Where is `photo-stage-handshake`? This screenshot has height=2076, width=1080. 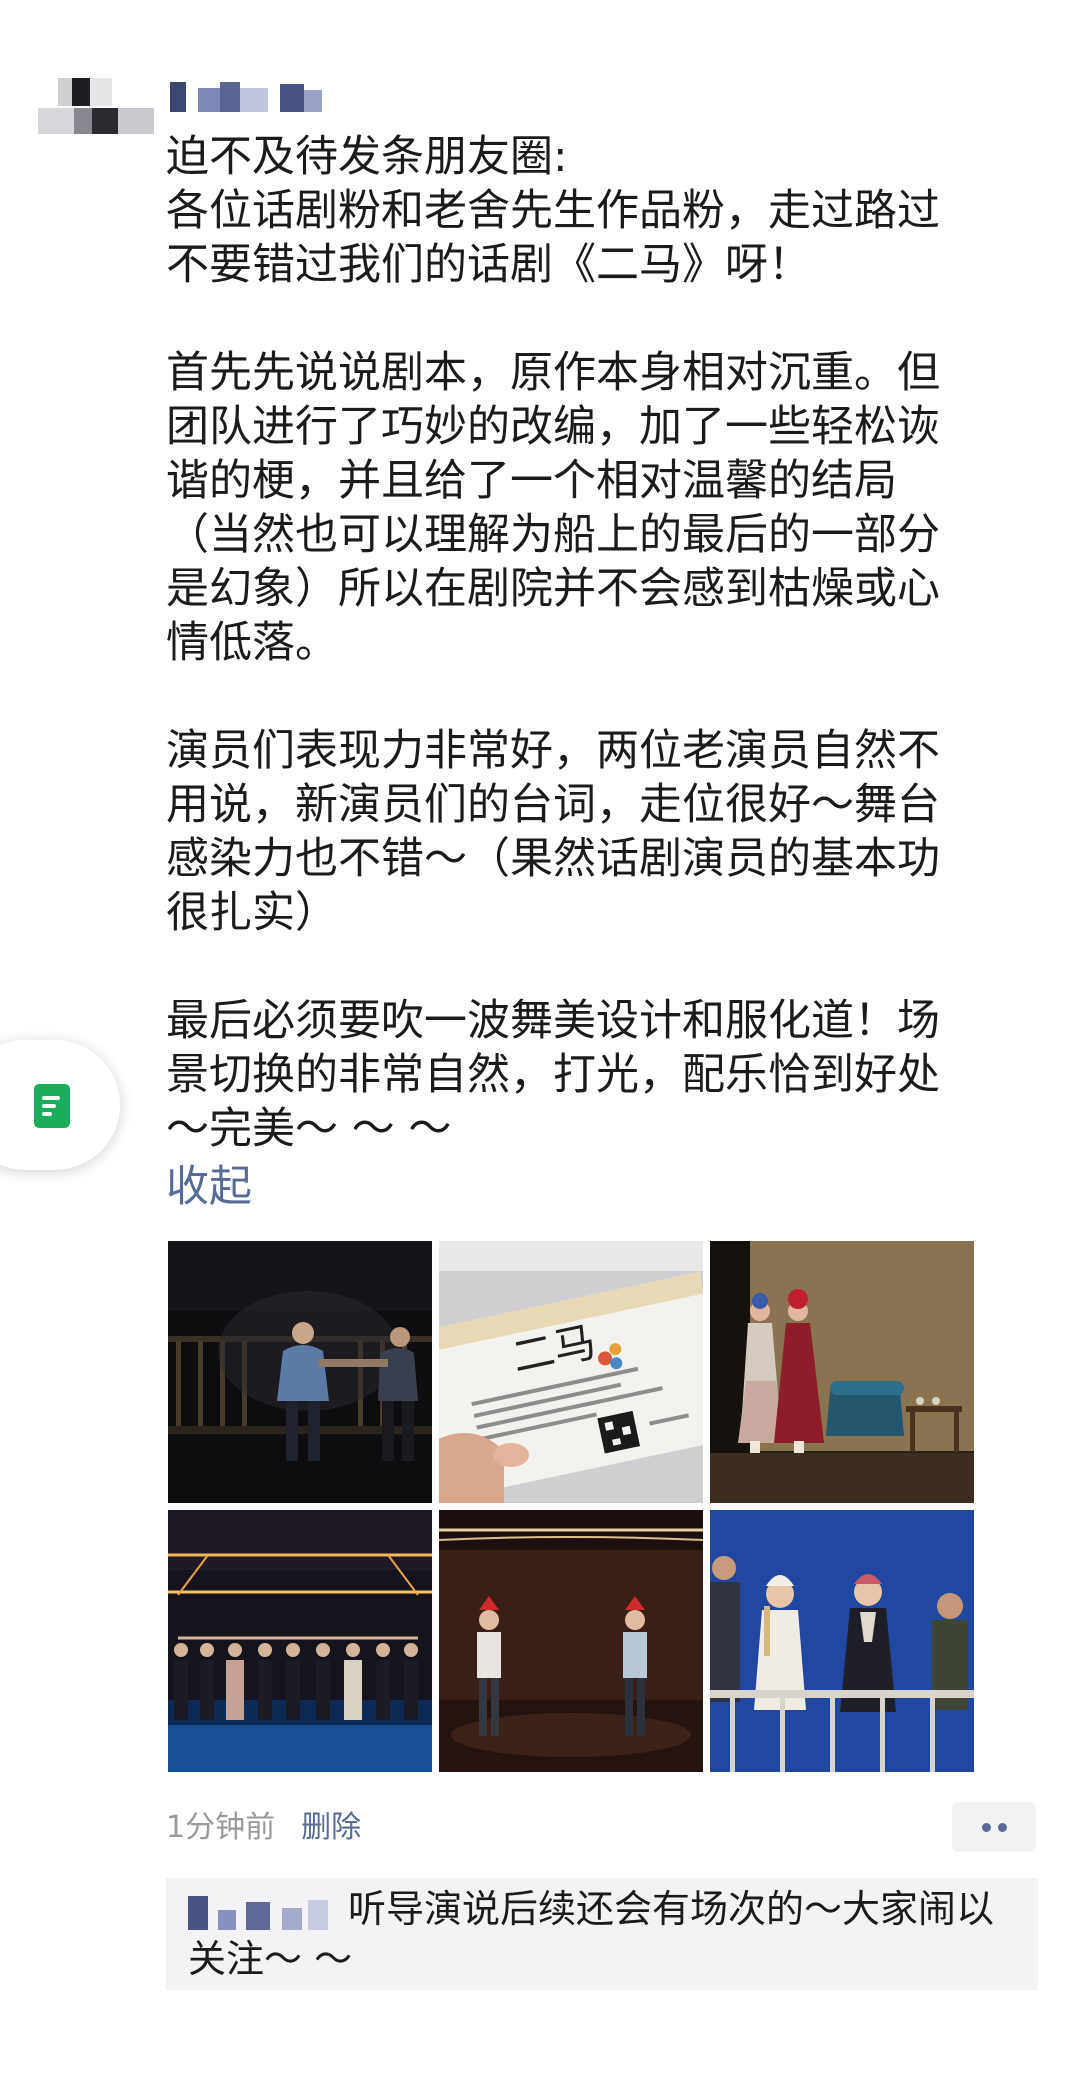
photo-stage-handshake is located at coordinates (300, 1372).